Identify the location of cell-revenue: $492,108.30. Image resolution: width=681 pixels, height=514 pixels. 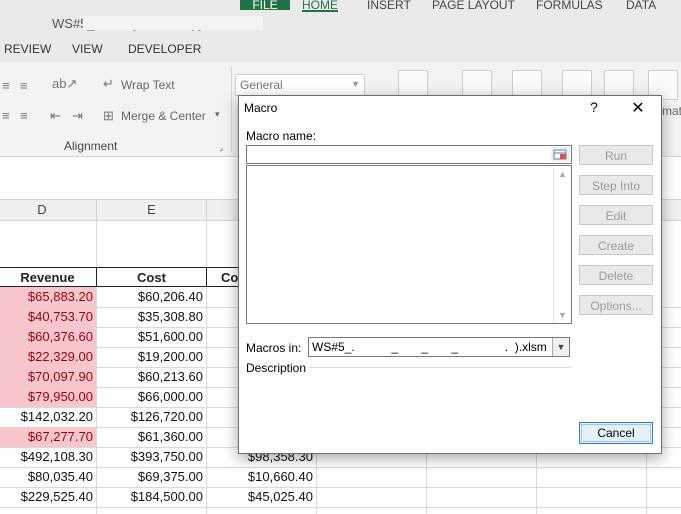
(48, 457).